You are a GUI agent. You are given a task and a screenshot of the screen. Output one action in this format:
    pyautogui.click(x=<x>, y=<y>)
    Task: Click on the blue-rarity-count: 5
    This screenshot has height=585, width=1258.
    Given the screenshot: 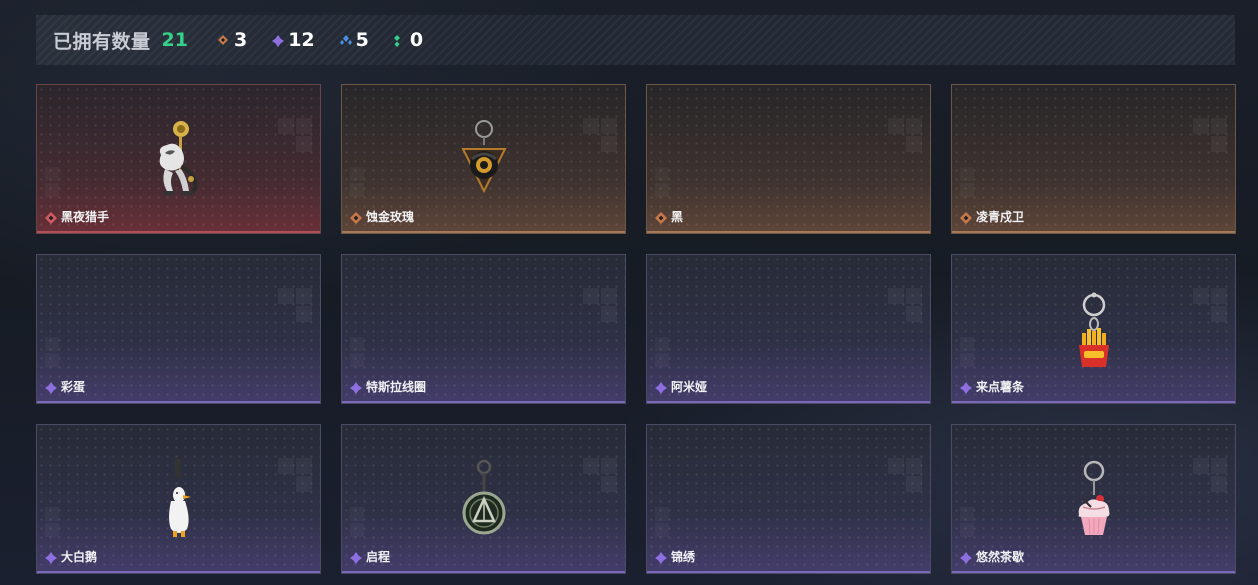 What is the action you would take?
    pyautogui.click(x=354, y=40)
    